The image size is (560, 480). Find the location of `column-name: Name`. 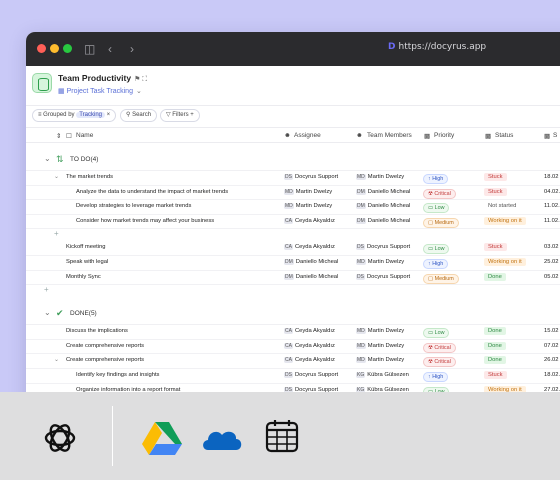

column-name: Name is located at coordinates (84, 135).